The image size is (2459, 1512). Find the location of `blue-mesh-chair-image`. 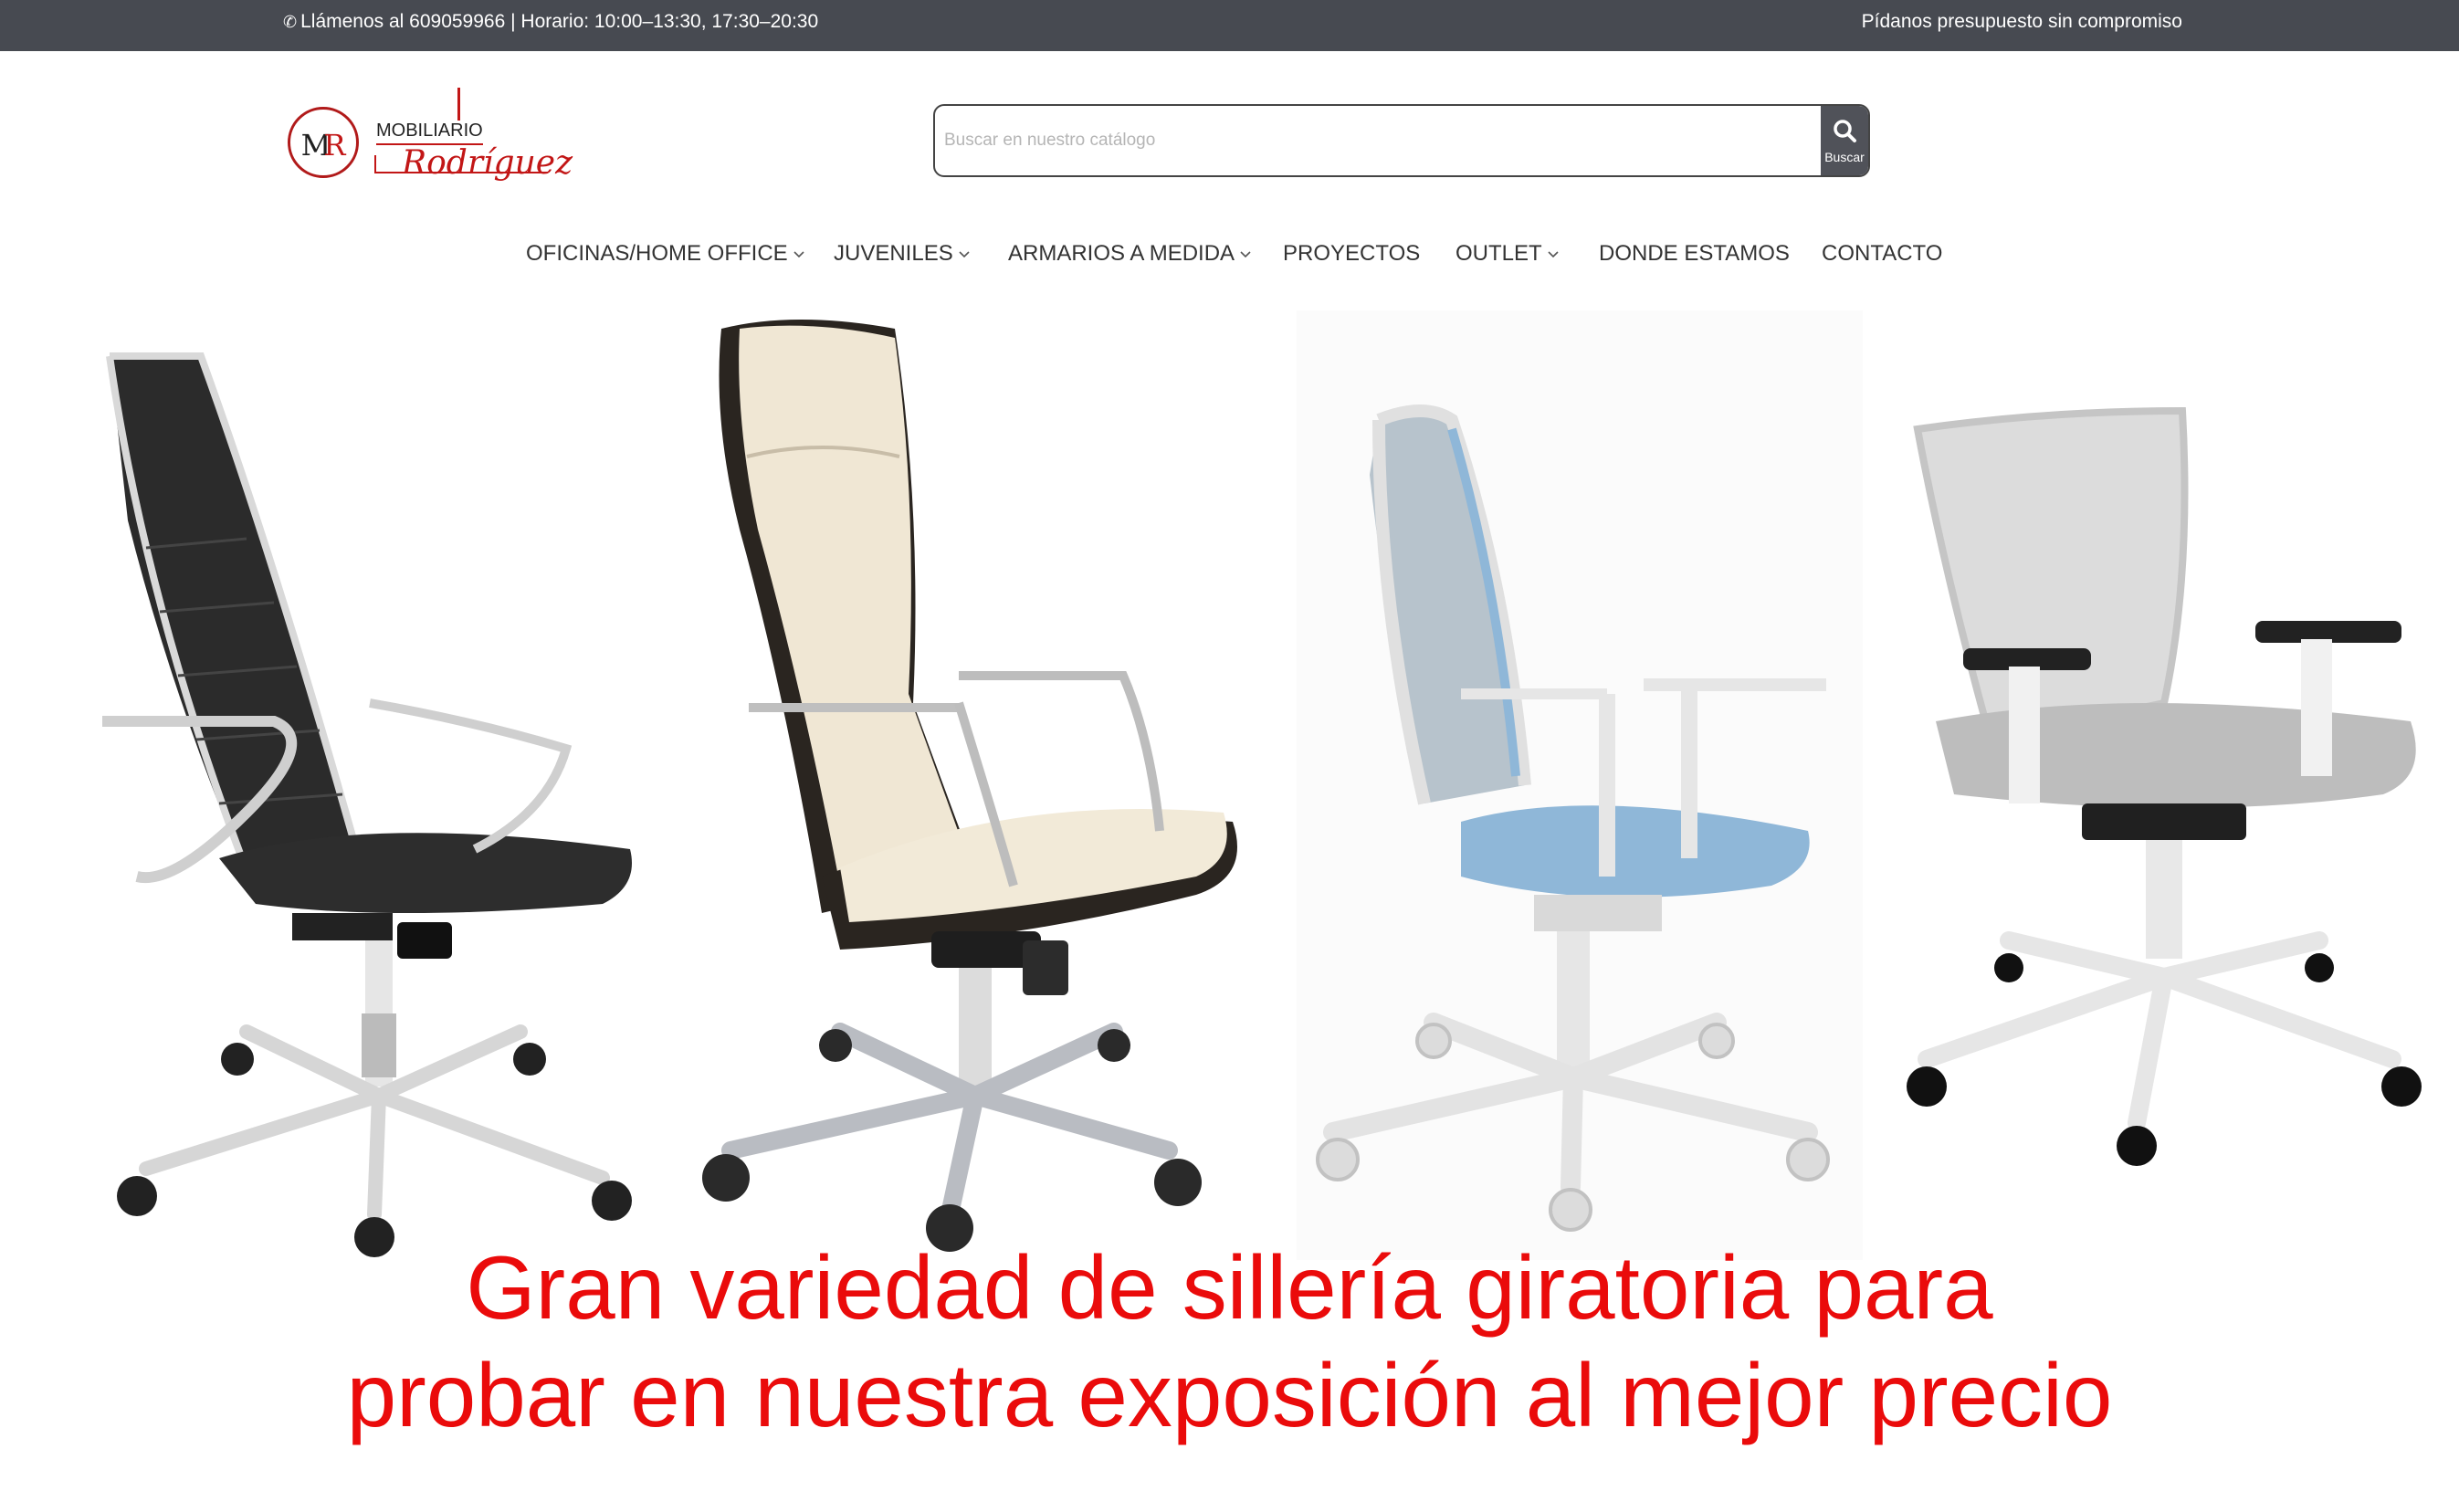

blue-mesh-chair-image is located at coordinates (1580, 785).